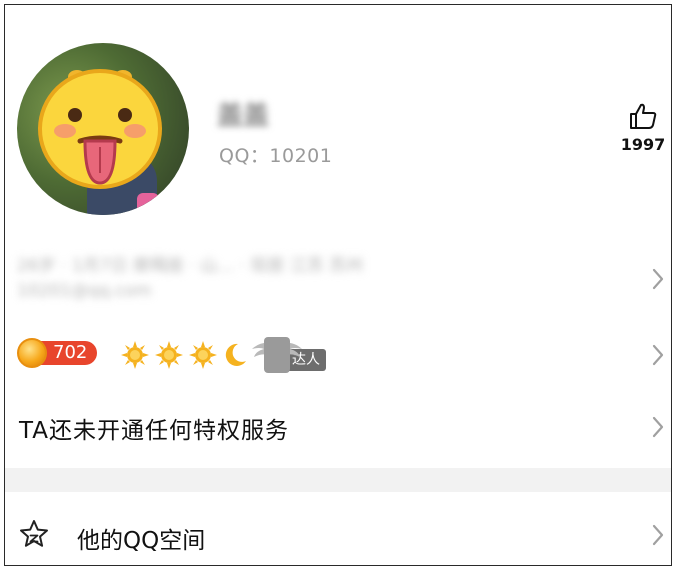 This screenshot has height=572, width=678. Describe the element at coordinates (154, 431) in the screenshot. I see `privilege-text: TA还未开通任何特权服务` at that location.